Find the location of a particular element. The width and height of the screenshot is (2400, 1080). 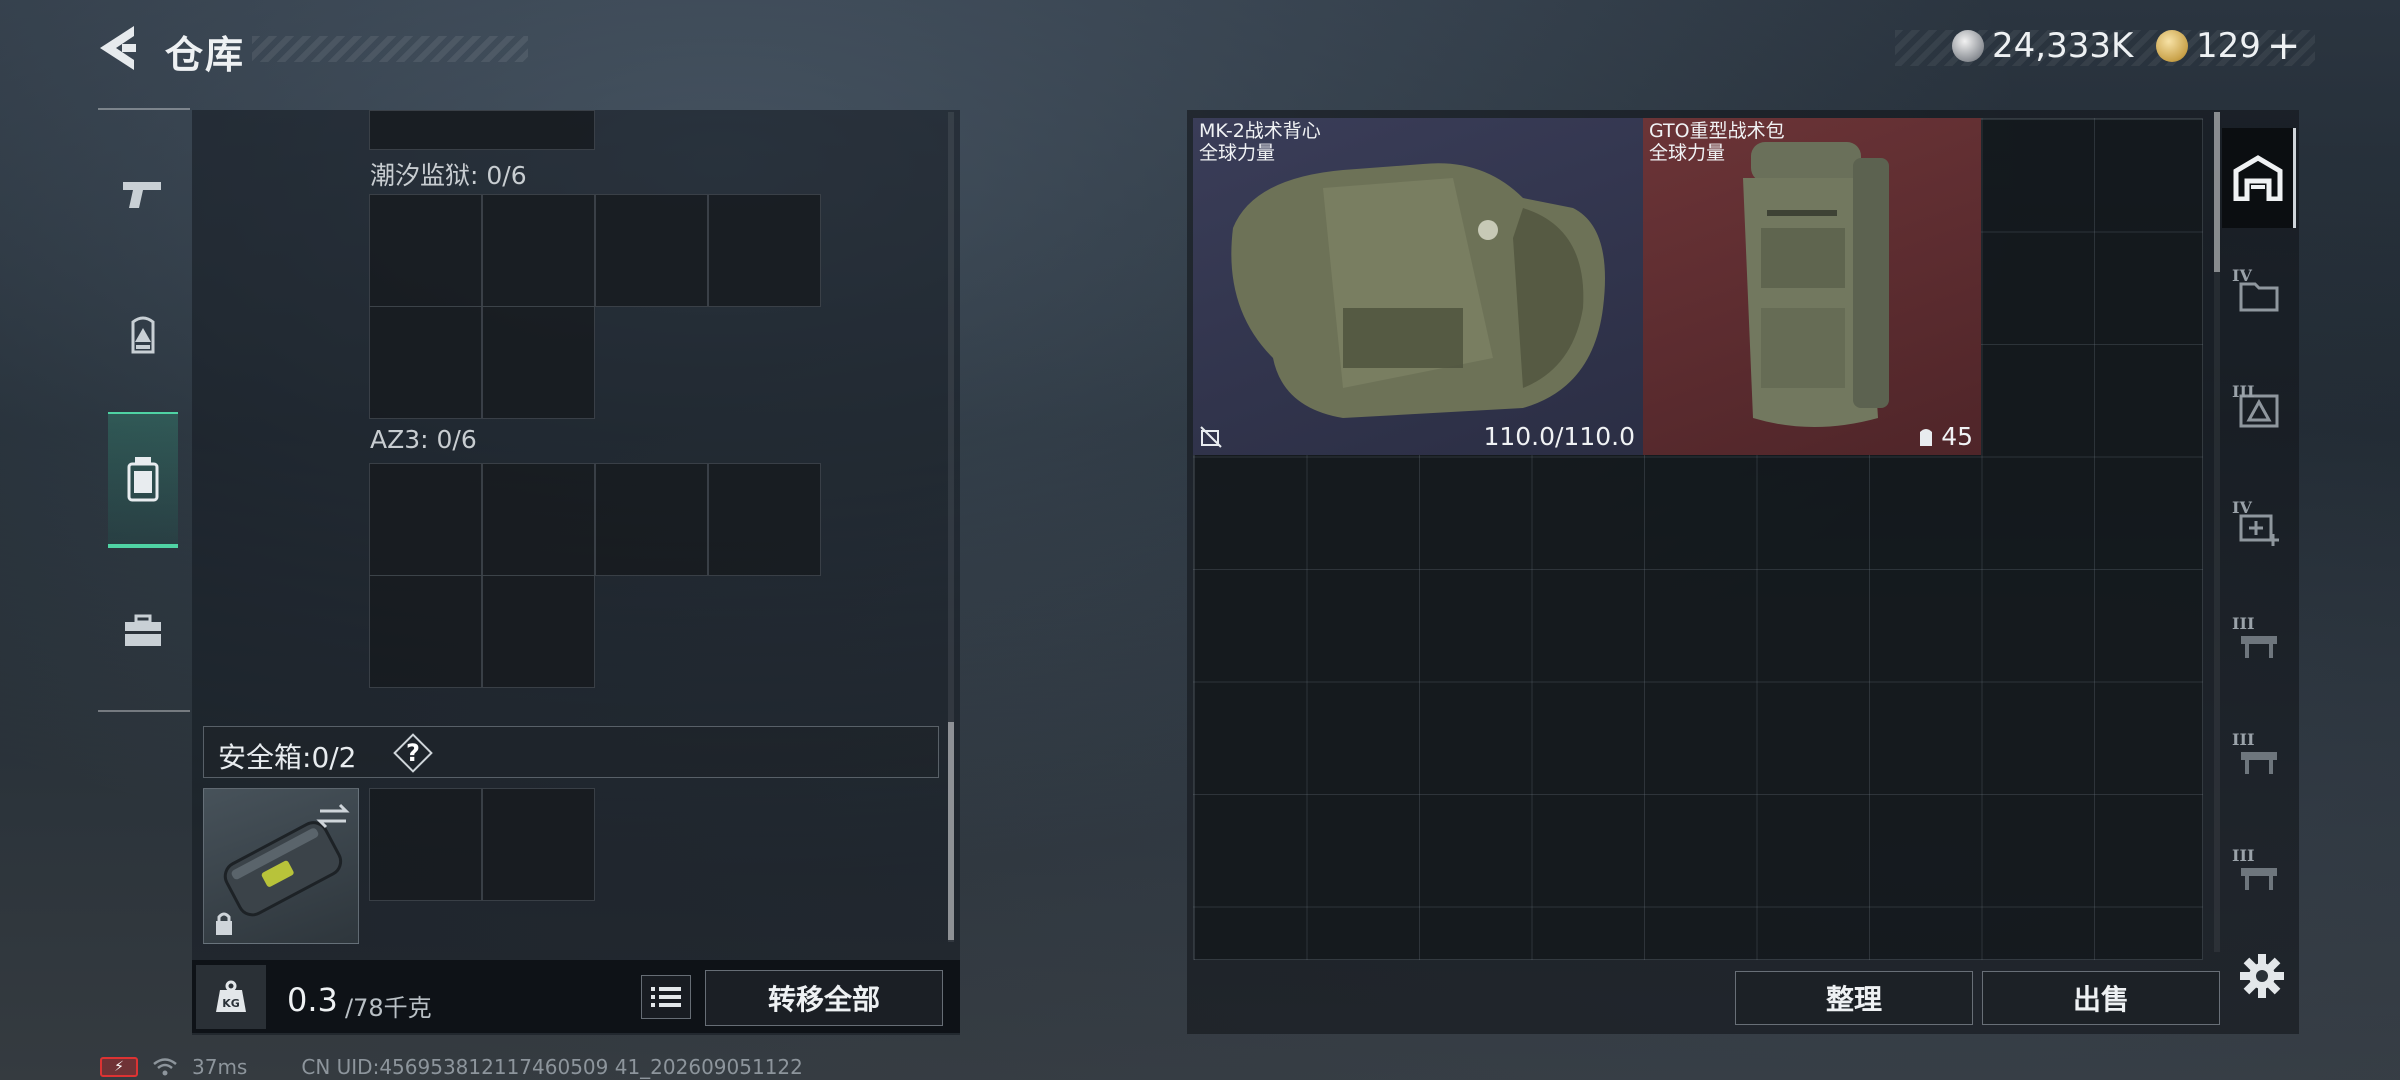

weight-kg-icon: KG is located at coordinates (231, 997).